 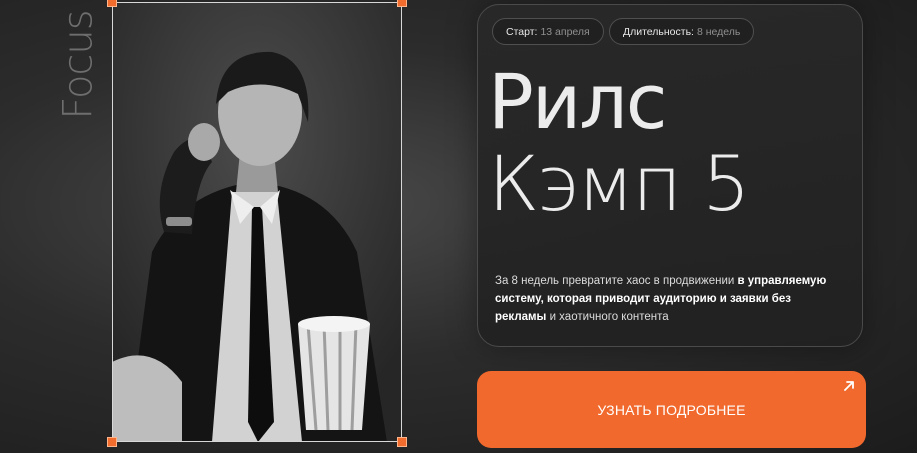 I want to click on course-title: Рилс Кэмп 5, so click(x=619, y=142).